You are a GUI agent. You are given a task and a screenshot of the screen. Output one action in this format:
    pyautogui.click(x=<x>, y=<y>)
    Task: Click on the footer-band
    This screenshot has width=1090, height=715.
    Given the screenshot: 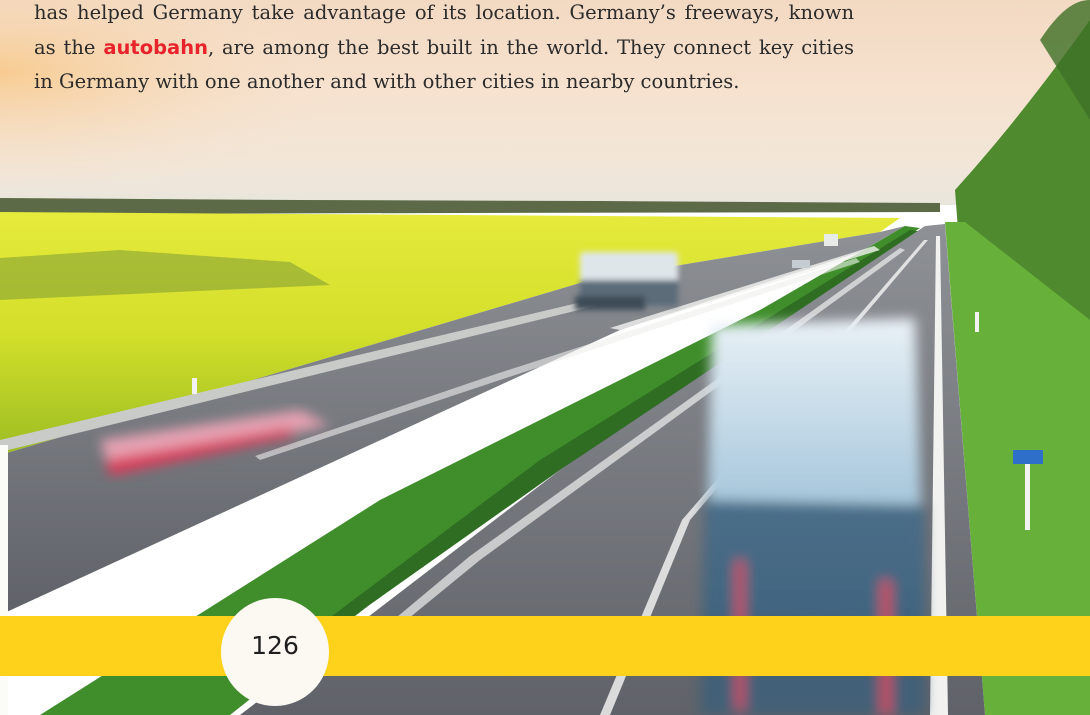 What is the action you would take?
    pyautogui.click(x=545, y=646)
    